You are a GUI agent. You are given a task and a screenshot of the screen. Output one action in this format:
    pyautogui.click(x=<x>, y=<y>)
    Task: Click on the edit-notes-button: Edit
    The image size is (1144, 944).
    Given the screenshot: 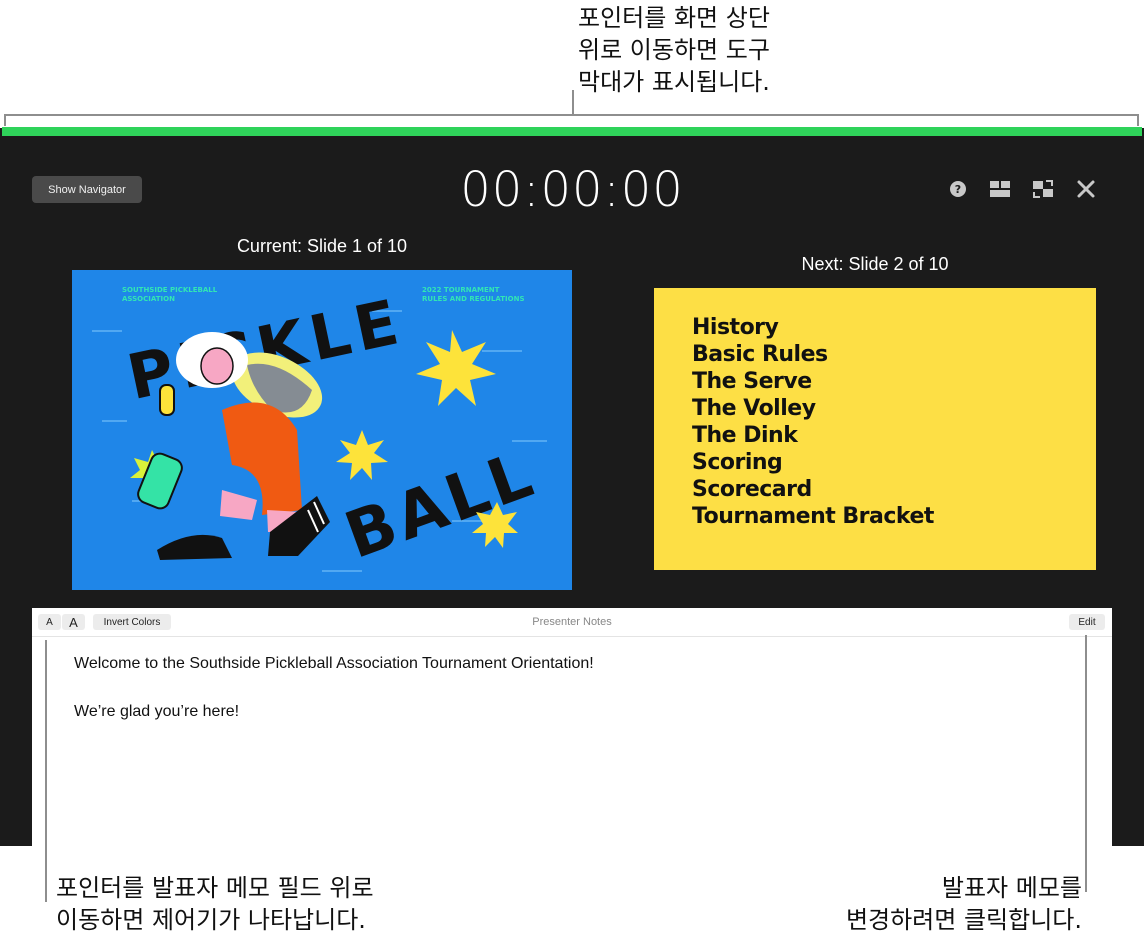 What is the action you would take?
    pyautogui.click(x=1087, y=622)
    